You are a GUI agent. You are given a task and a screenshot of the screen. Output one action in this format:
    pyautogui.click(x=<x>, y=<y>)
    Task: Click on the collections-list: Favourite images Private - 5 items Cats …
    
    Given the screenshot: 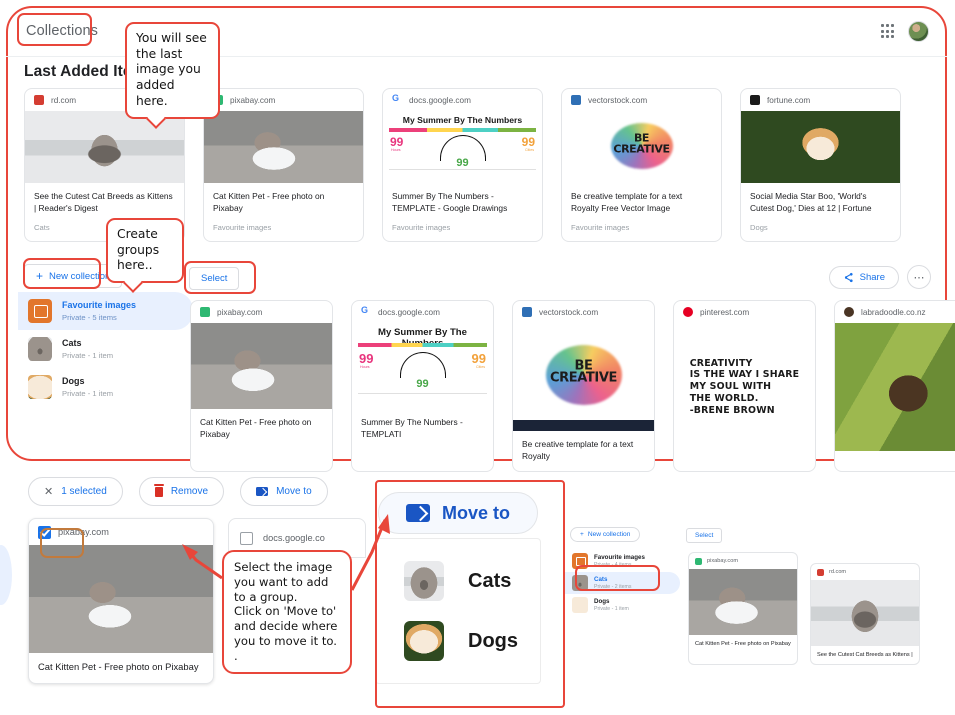 What is the action you would take?
    pyautogui.click(x=105, y=349)
    